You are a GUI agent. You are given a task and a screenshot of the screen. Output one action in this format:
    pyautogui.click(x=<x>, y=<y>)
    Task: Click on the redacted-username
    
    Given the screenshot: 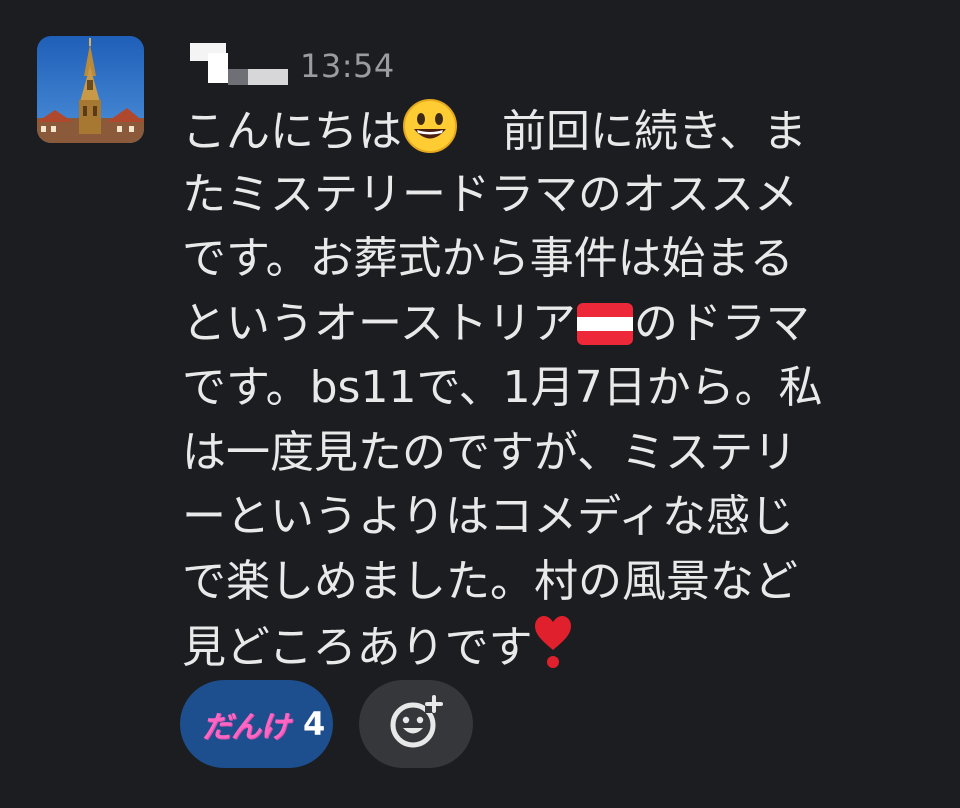 What is the action you would take?
    pyautogui.click(x=240, y=66)
    